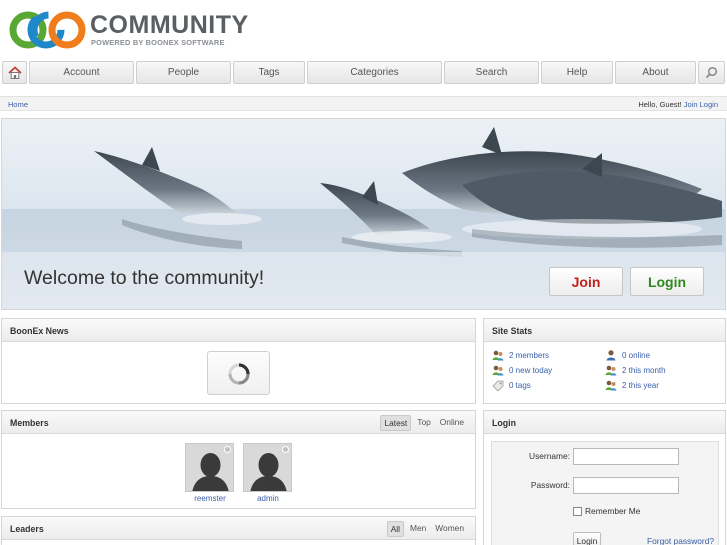 Image resolution: width=727 pixels, height=545 pixels. I want to click on member-card: admin, so click(268, 473).